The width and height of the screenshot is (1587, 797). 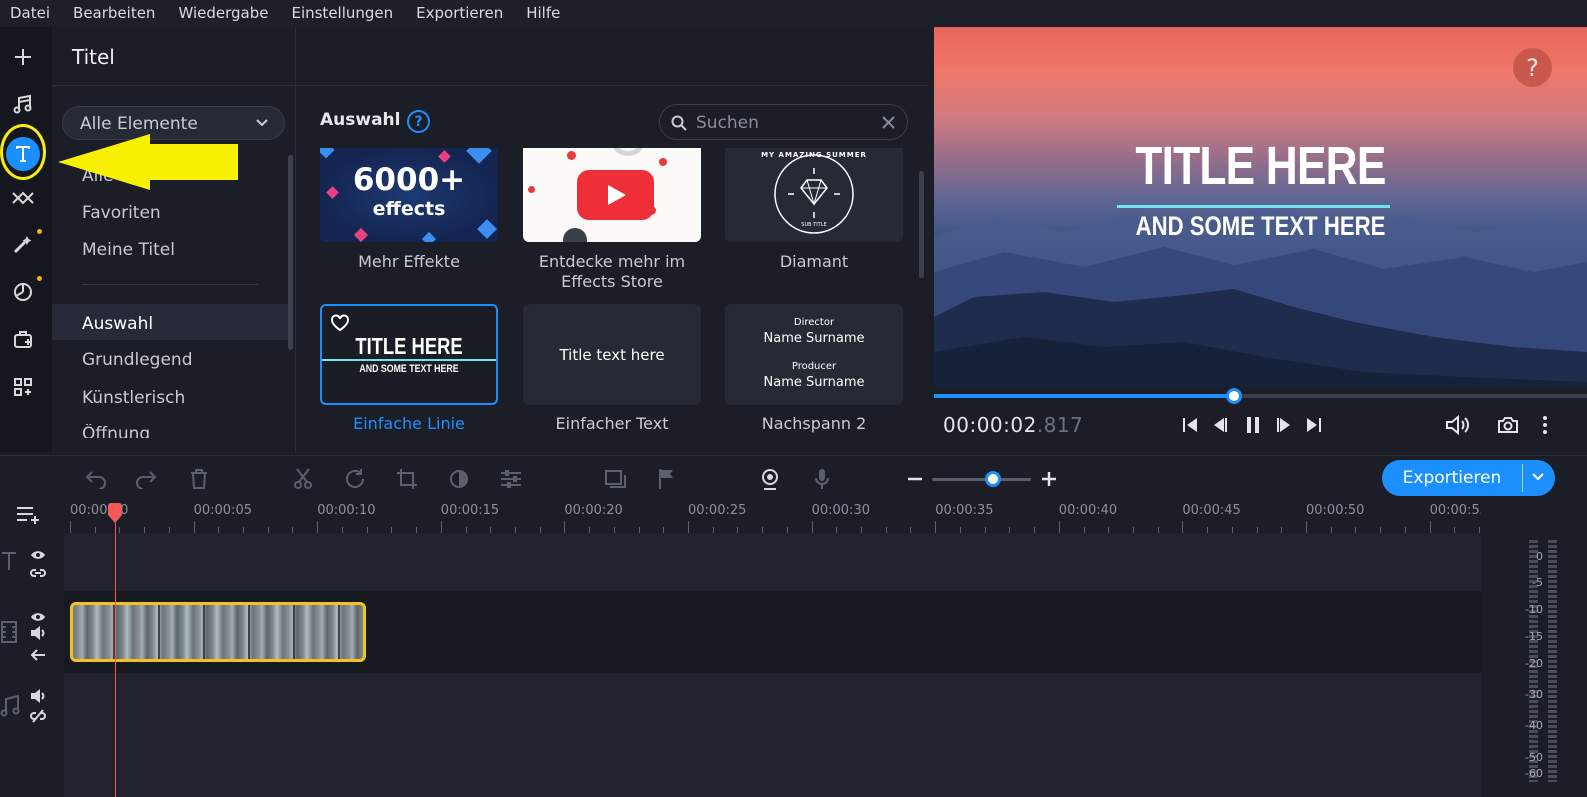 I want to click on previous-frame-icon, so click(x=1220, y=425).